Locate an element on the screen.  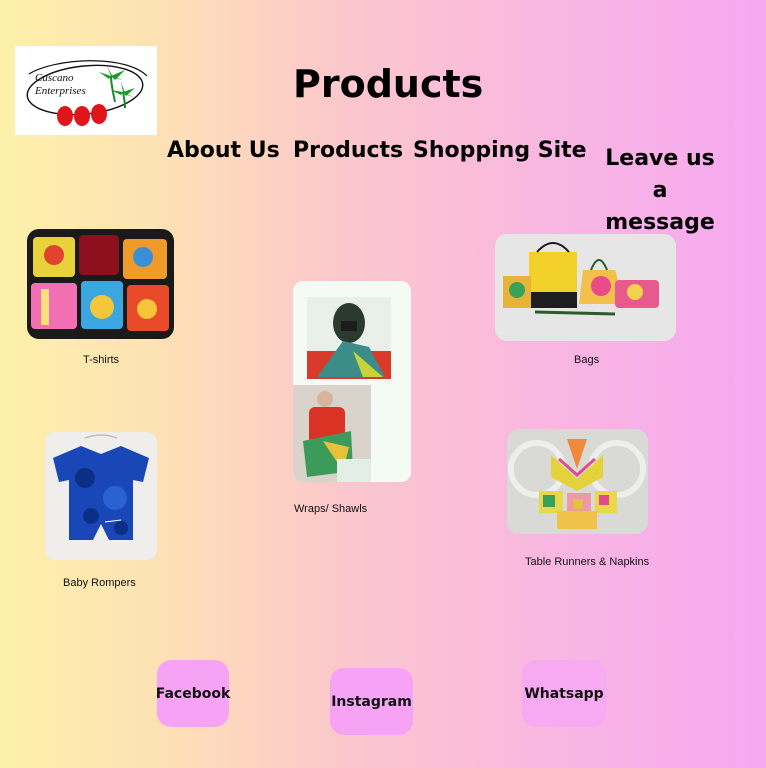
caption-bags: Bags is located at coordinates (587, 360).